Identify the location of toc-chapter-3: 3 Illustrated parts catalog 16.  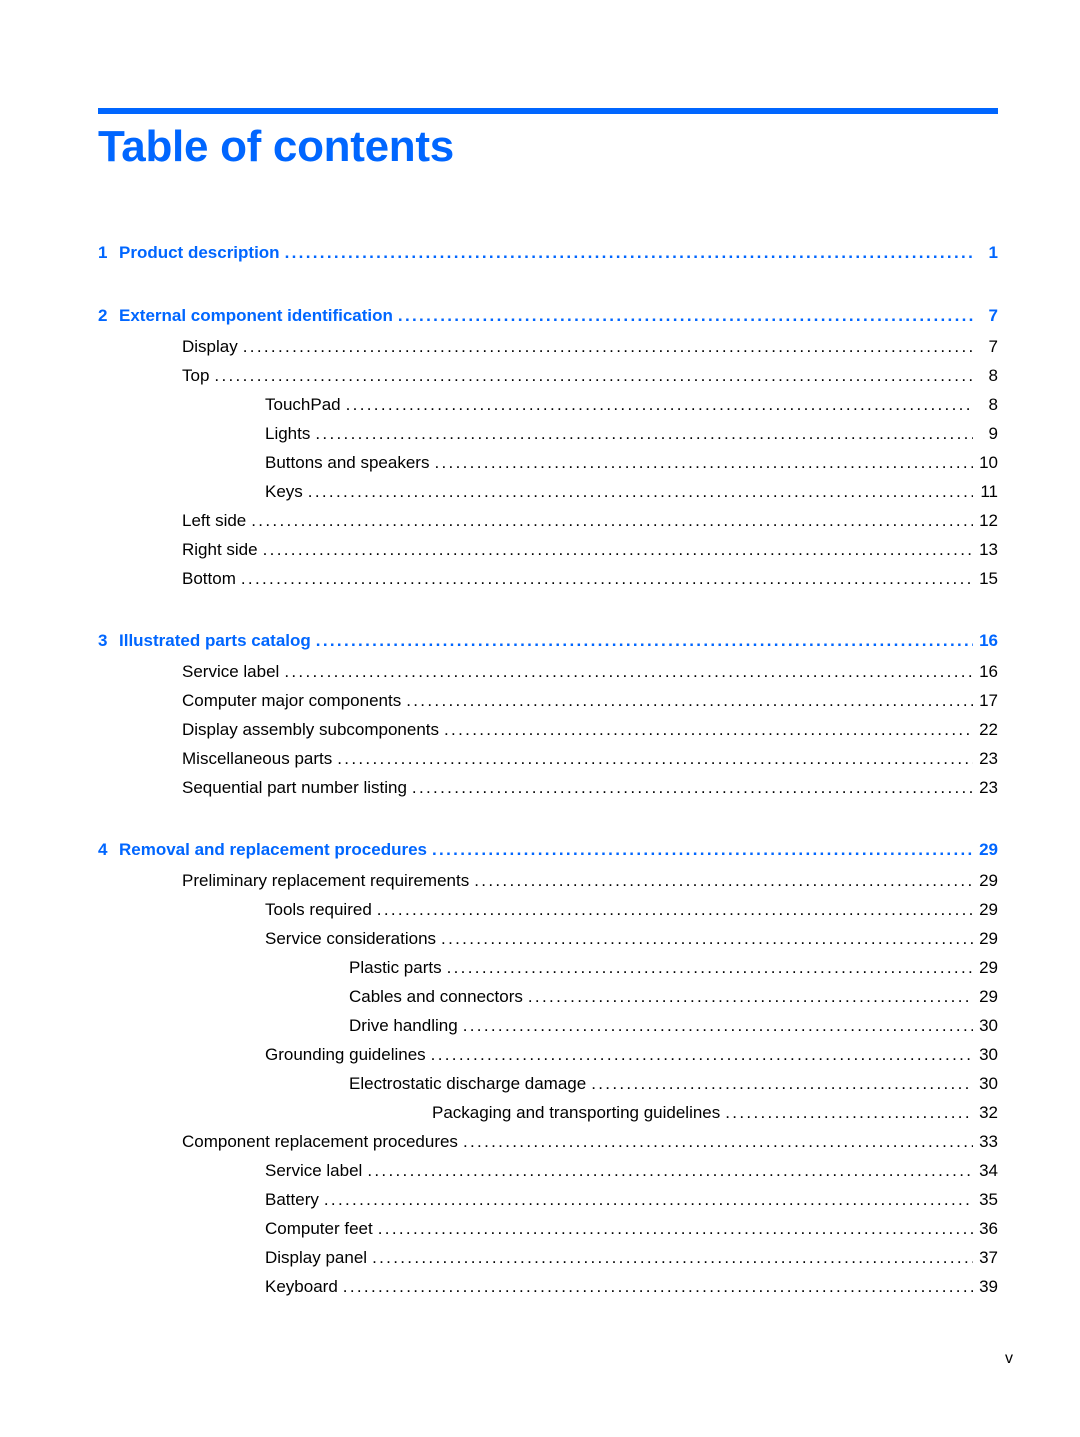
(548, 641).